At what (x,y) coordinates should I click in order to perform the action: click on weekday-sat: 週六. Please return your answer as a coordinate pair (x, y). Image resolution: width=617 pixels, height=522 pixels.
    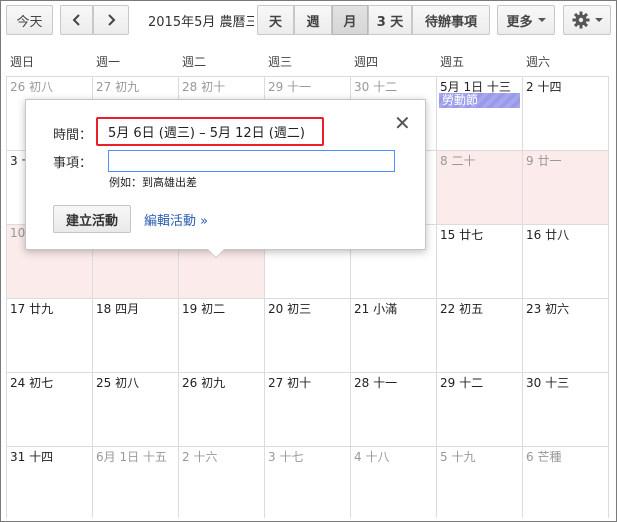
    Looking at the image, I should click on (538, 62).